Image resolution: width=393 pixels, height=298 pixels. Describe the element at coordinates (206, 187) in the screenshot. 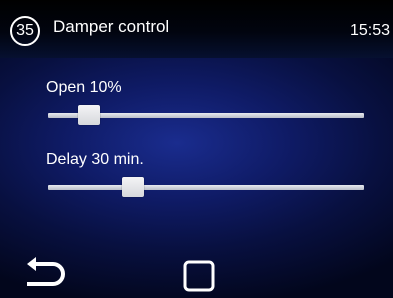

I see `delay-slider-track` at that location.